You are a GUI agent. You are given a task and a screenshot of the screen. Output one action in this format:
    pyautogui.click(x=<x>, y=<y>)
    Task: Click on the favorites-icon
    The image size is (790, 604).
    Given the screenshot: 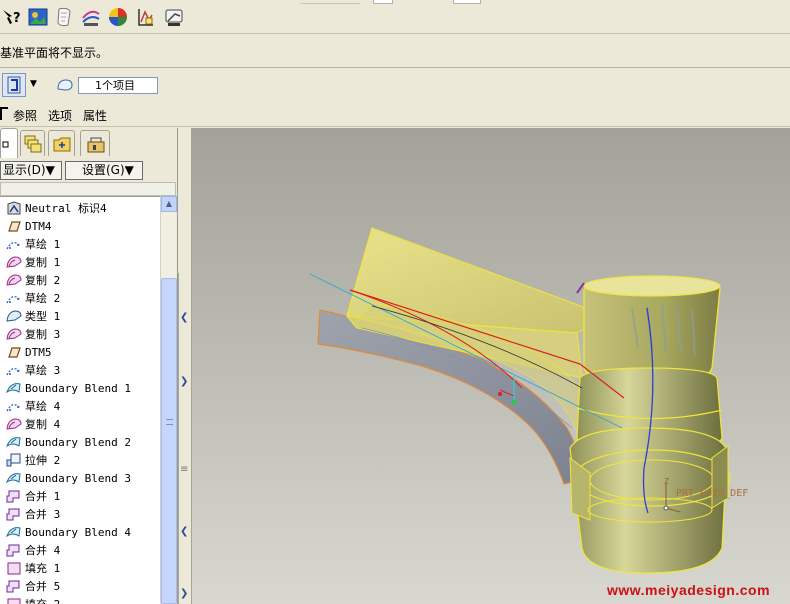 What is the action you would take?
    pyautogui.click(x=96, y=145)
    